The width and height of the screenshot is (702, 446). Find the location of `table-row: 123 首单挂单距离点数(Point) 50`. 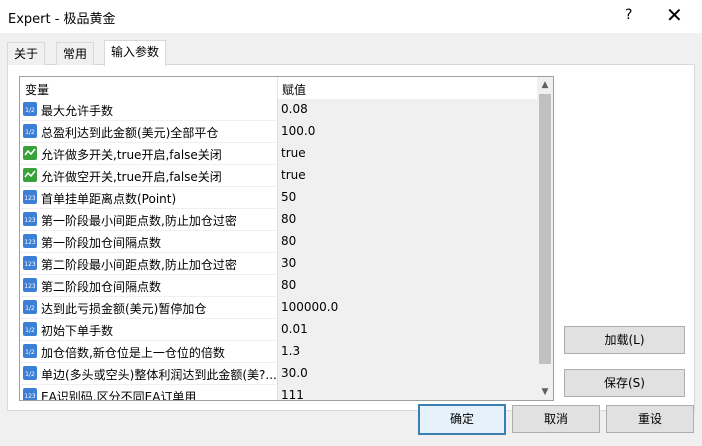

table-row: 123 首单挂单距离点数(Point) 50 is located at coordinates (278, 198).